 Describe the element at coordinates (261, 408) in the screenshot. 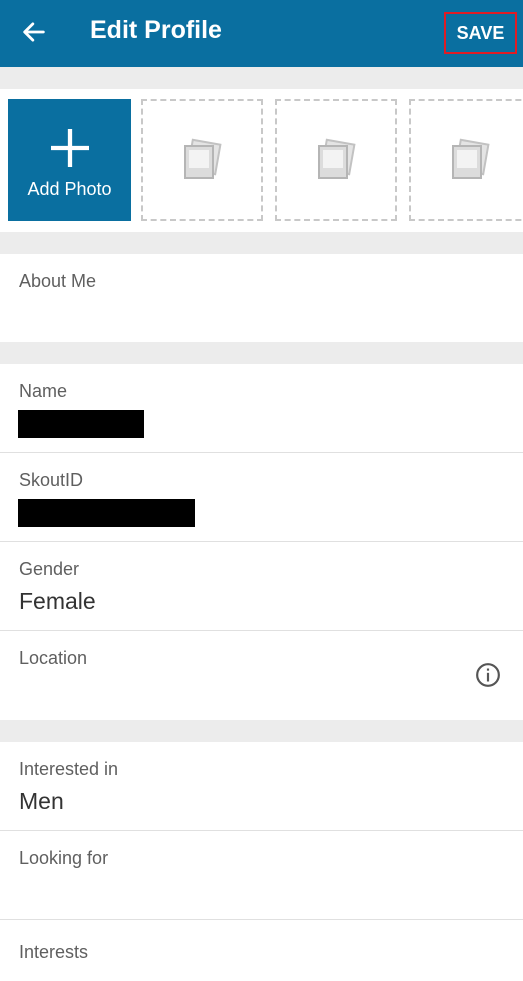

I see `name-field: Name` at that location.